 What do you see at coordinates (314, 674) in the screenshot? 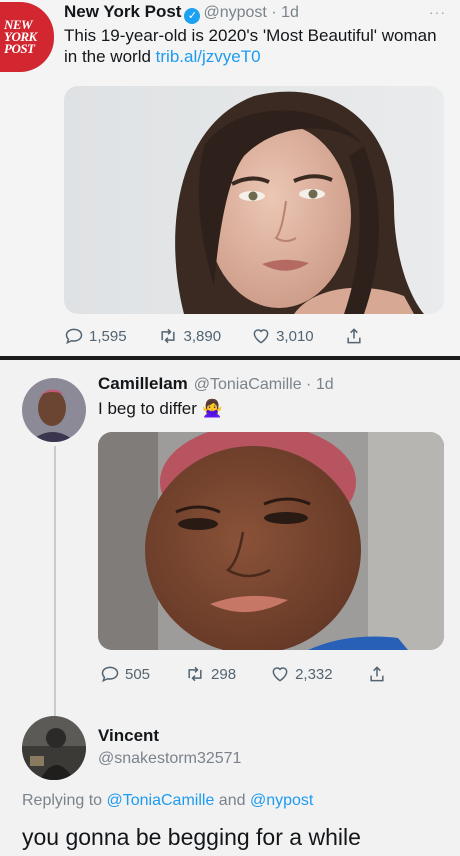
I see `like-count: 2,332` at bounding box center [314, 674].